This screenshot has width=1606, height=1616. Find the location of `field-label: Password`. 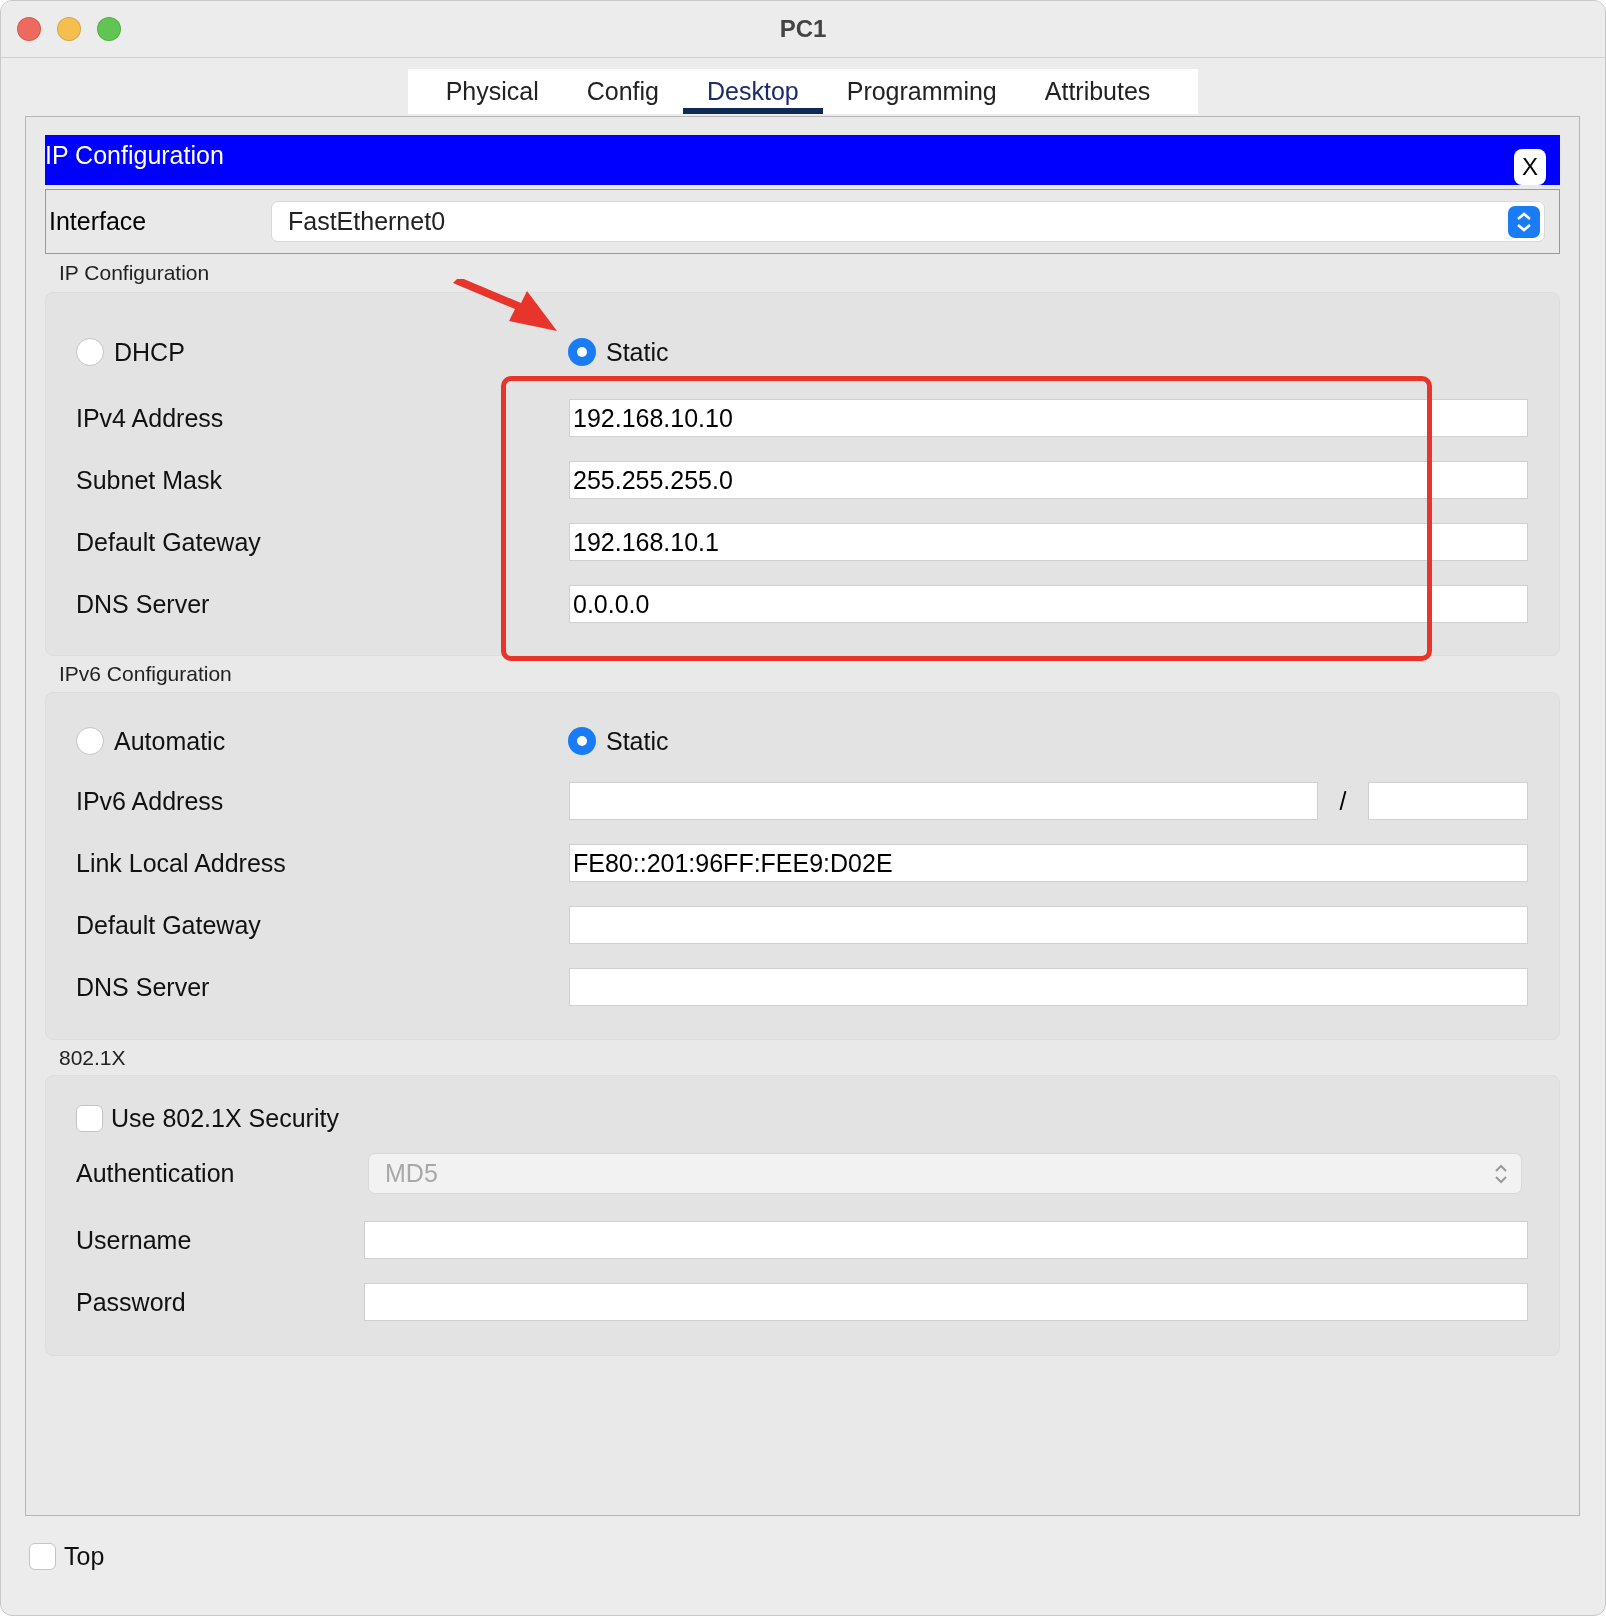

field-label: Password is located at coordinates (131, 1302).